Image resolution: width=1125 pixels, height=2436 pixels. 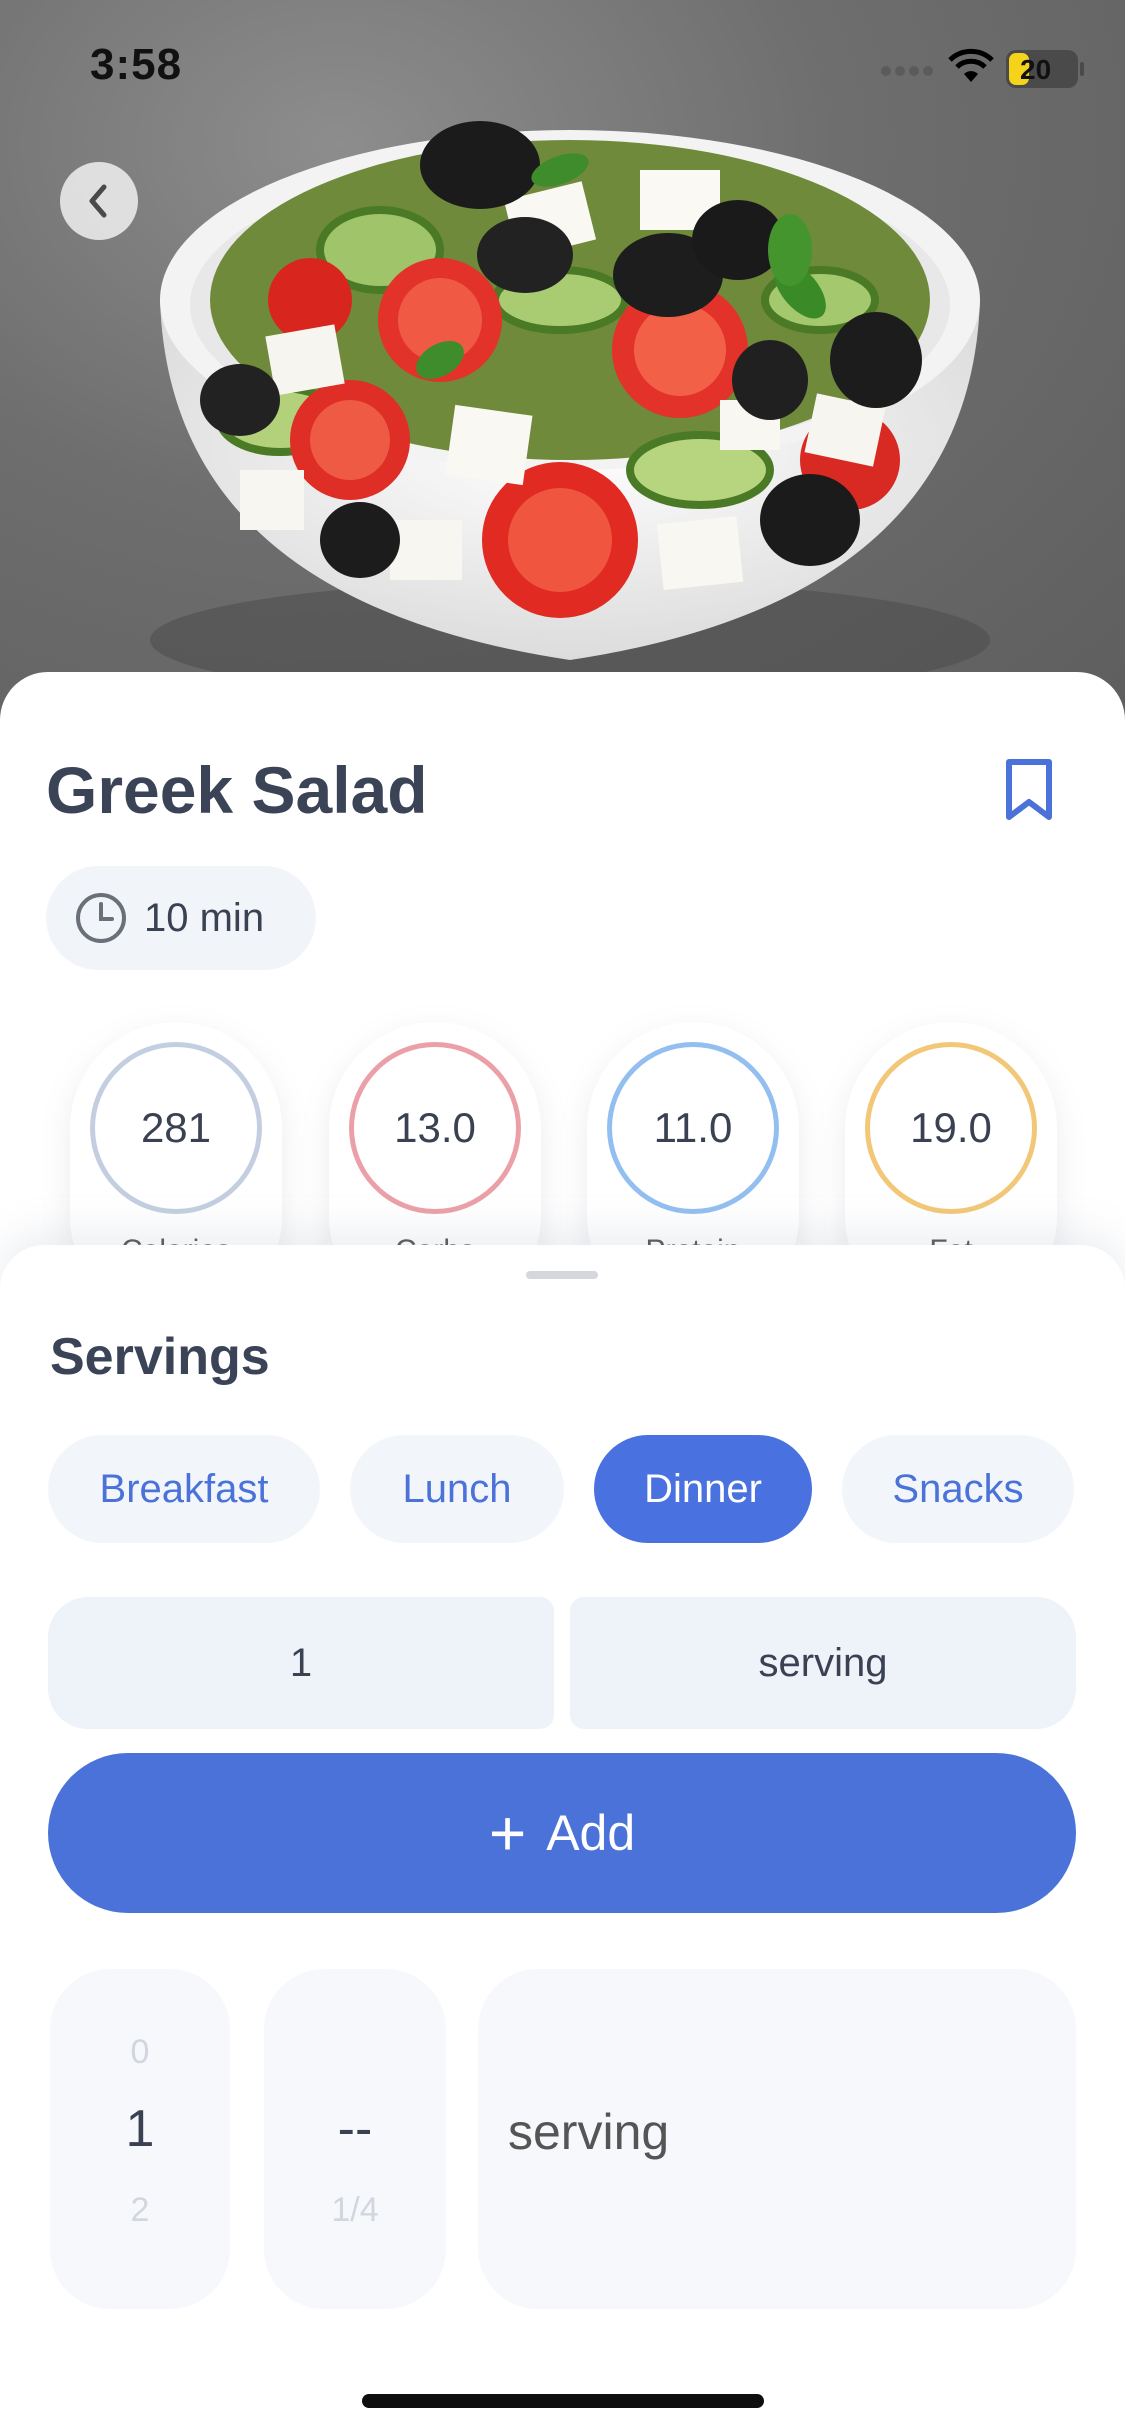 I want to click on battery-cap, so click(x=1082, y=69).